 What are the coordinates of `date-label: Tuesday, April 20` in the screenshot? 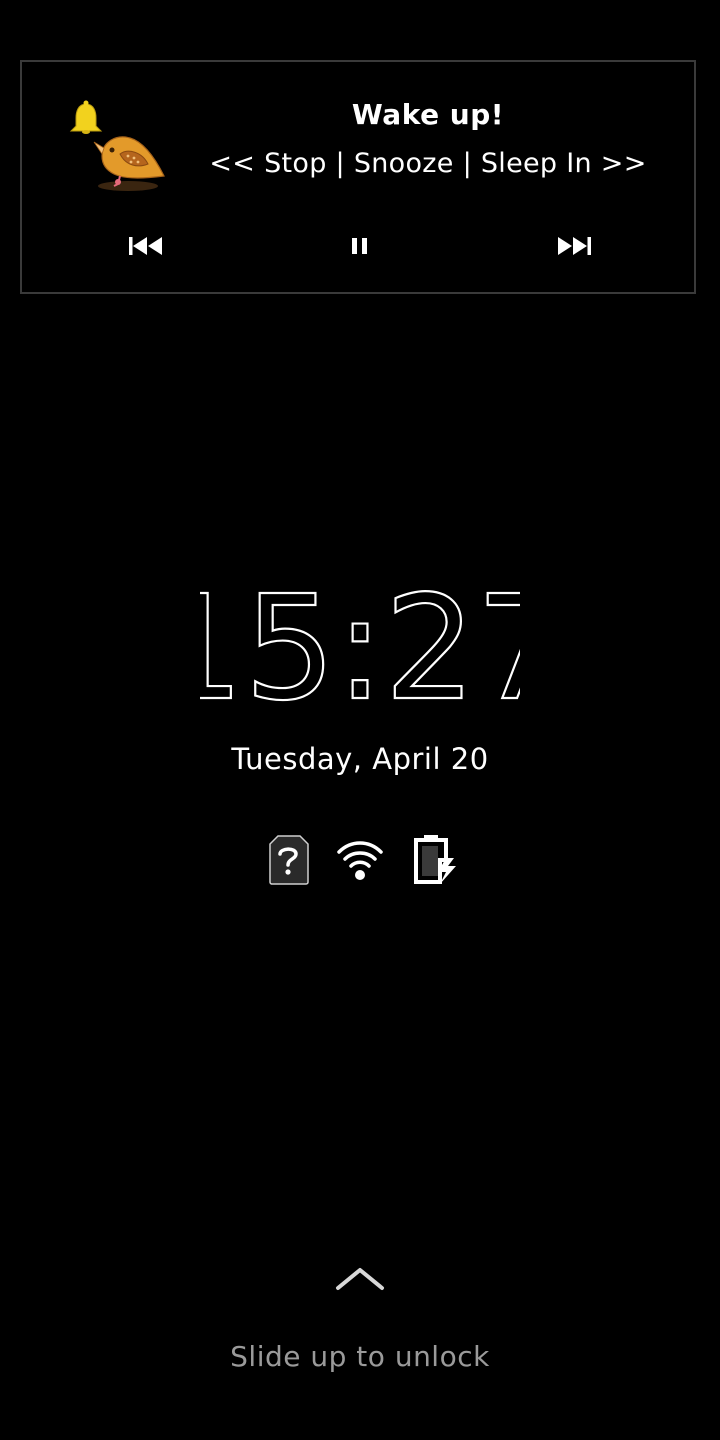 It's located at (360, 759).